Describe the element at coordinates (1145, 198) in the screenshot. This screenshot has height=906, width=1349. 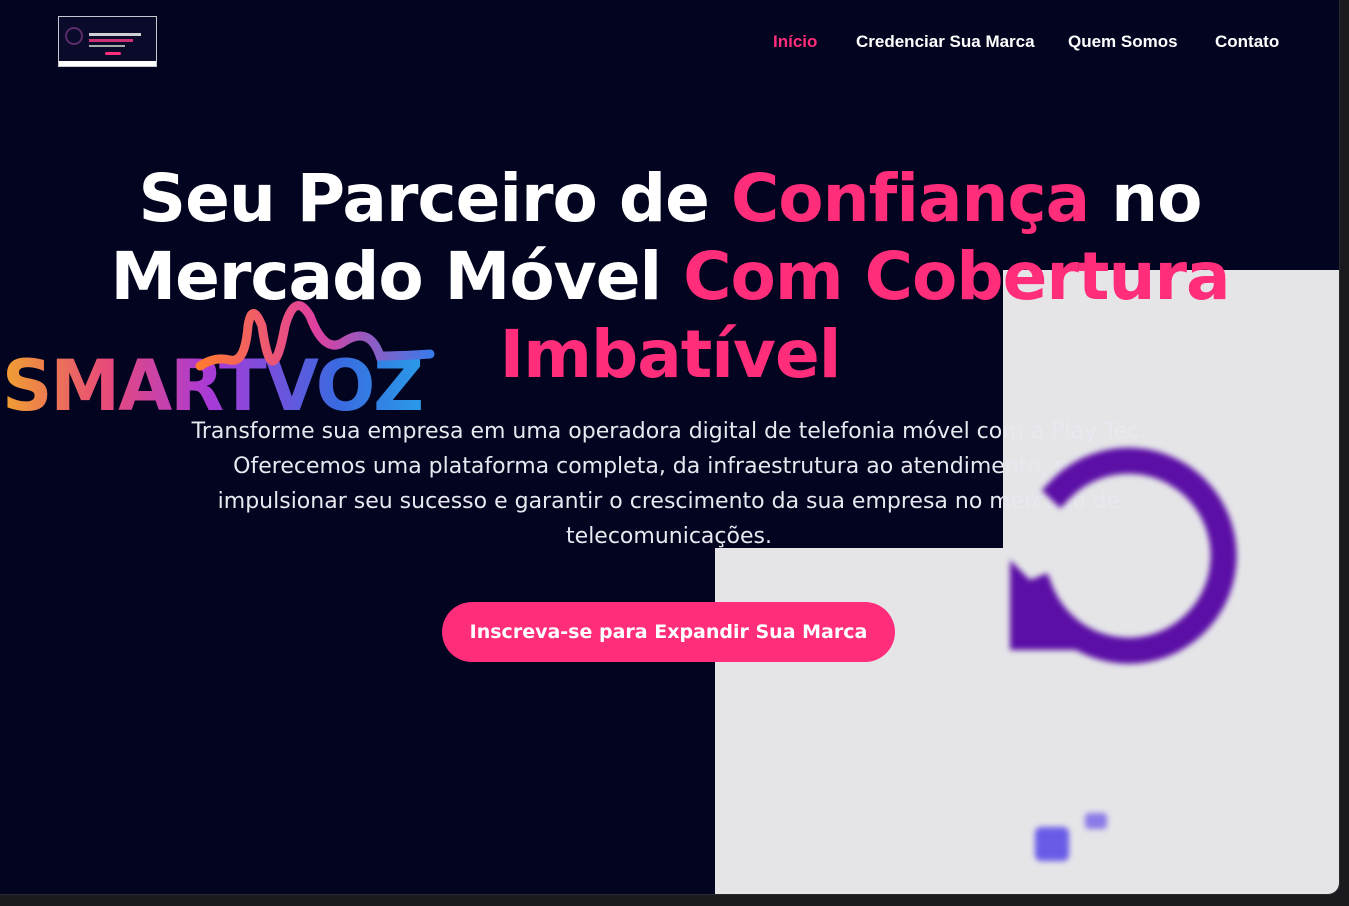
I see `title-text: no` at that location.